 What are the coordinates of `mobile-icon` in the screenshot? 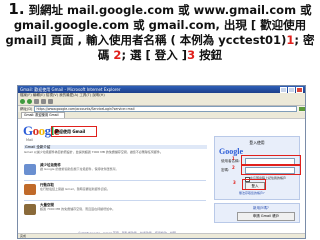 It's located at (30, 189).